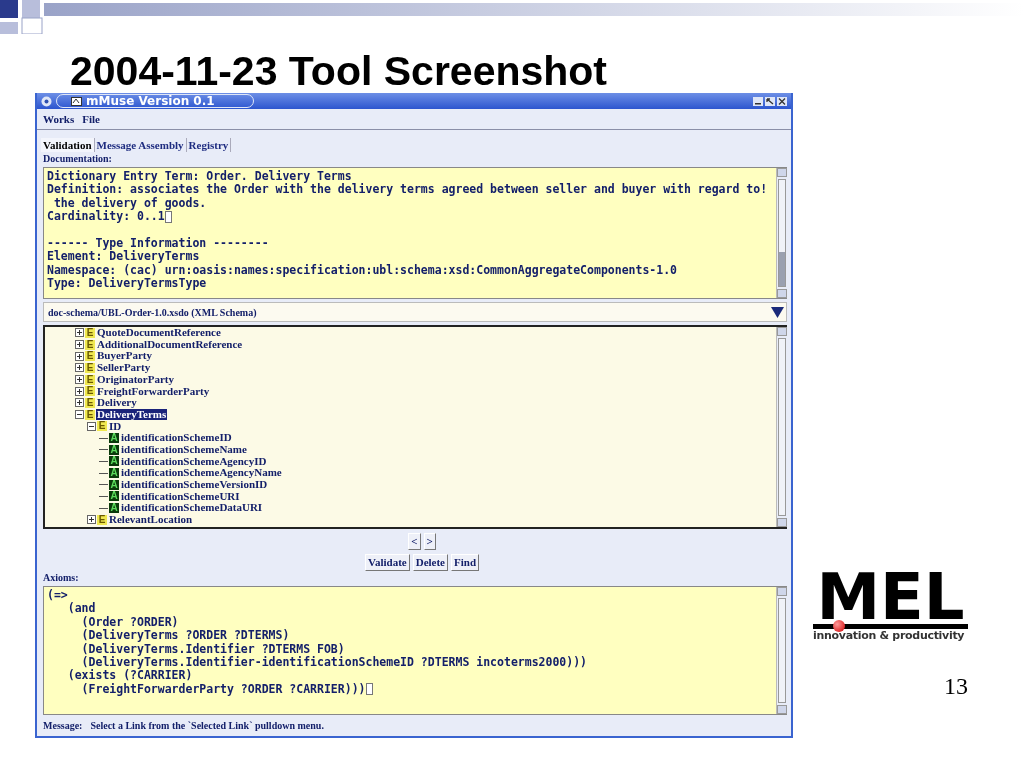  I want to click on page-number: 13, so click(956, 686).